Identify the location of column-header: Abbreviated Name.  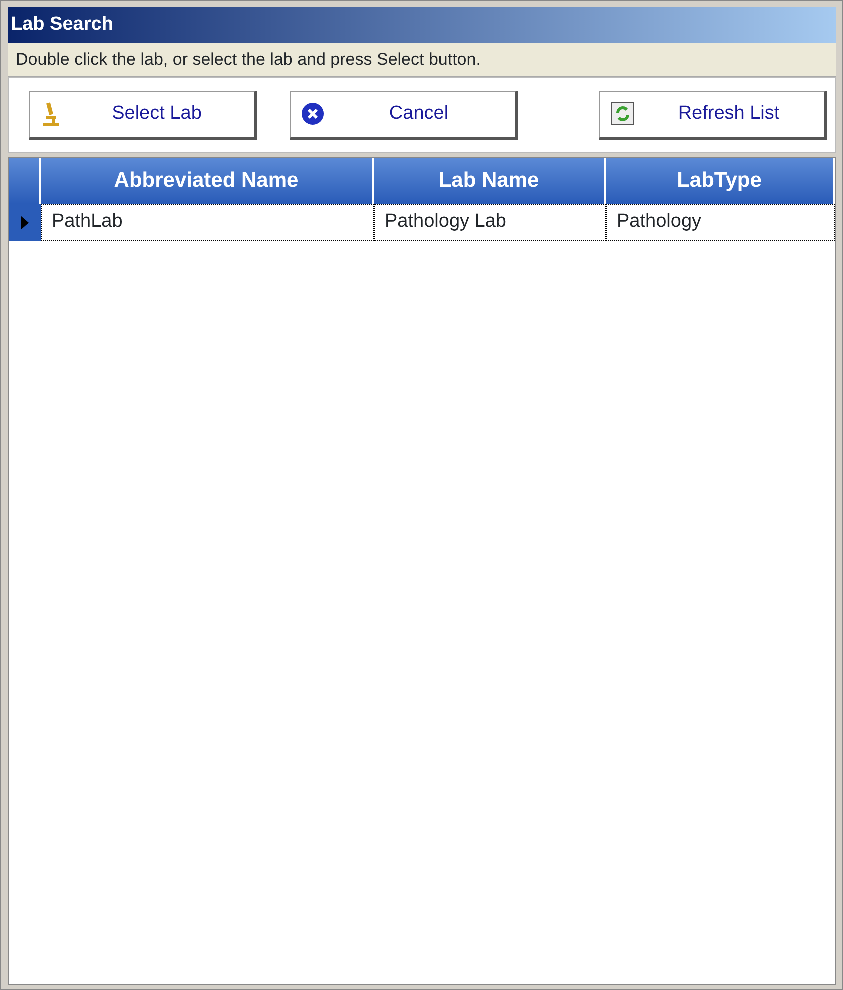
(207, 181).